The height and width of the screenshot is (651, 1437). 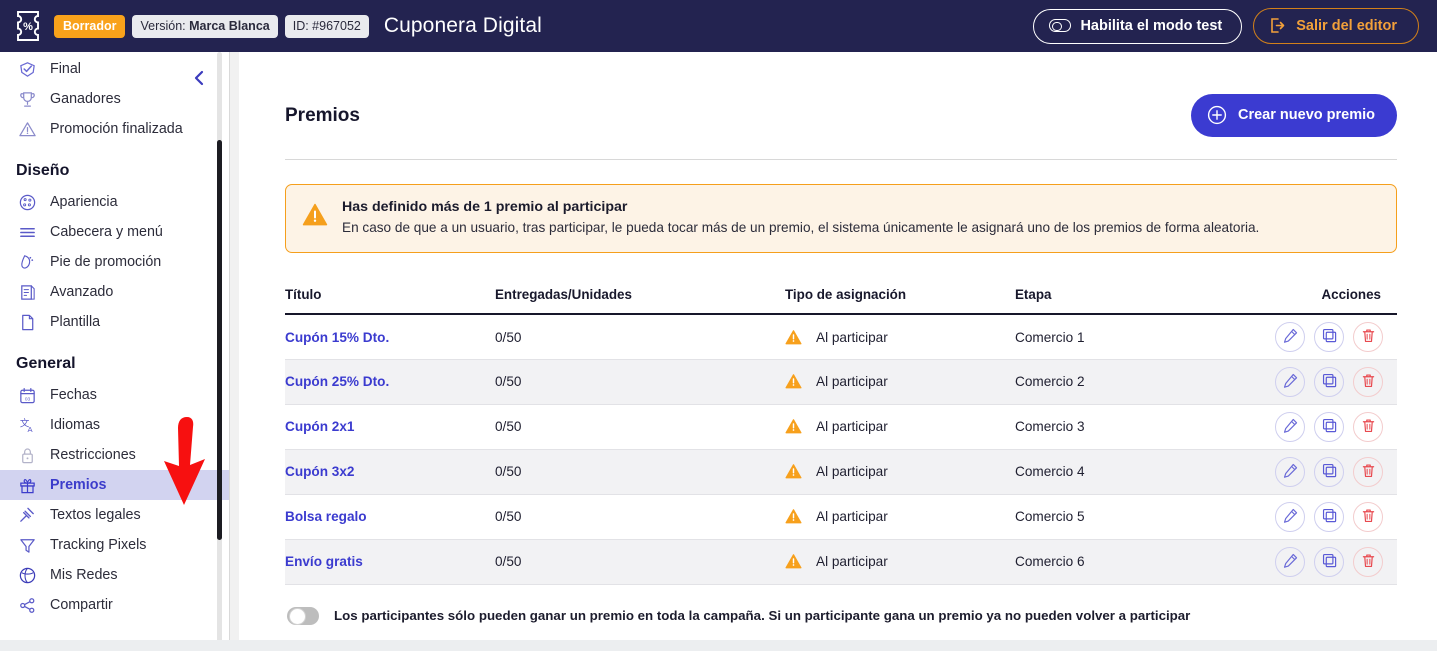 I want to click on sidebar-item-label: Pie de promoción, so click(x=106, y=262).